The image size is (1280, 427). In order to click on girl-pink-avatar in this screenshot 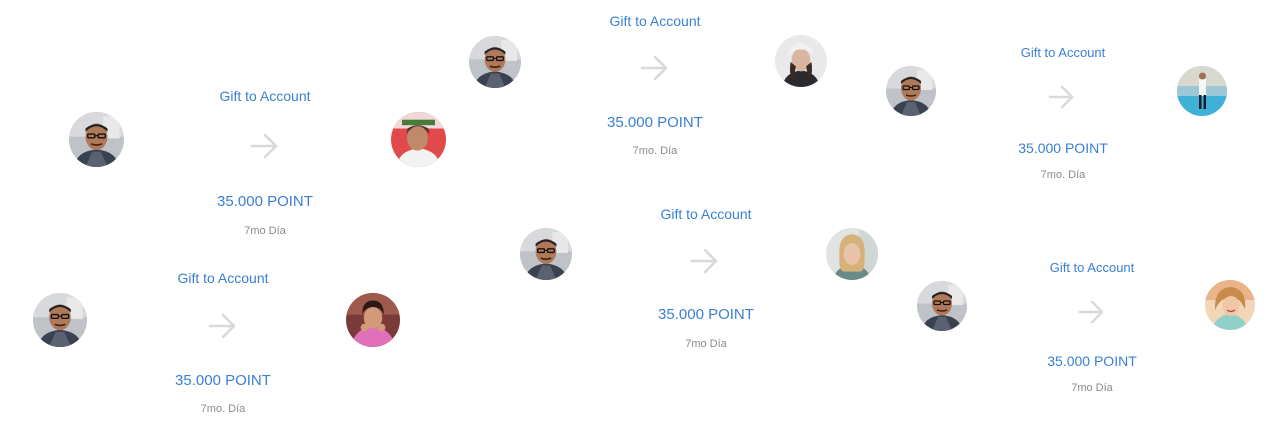, I will do `click(373, 320)`.